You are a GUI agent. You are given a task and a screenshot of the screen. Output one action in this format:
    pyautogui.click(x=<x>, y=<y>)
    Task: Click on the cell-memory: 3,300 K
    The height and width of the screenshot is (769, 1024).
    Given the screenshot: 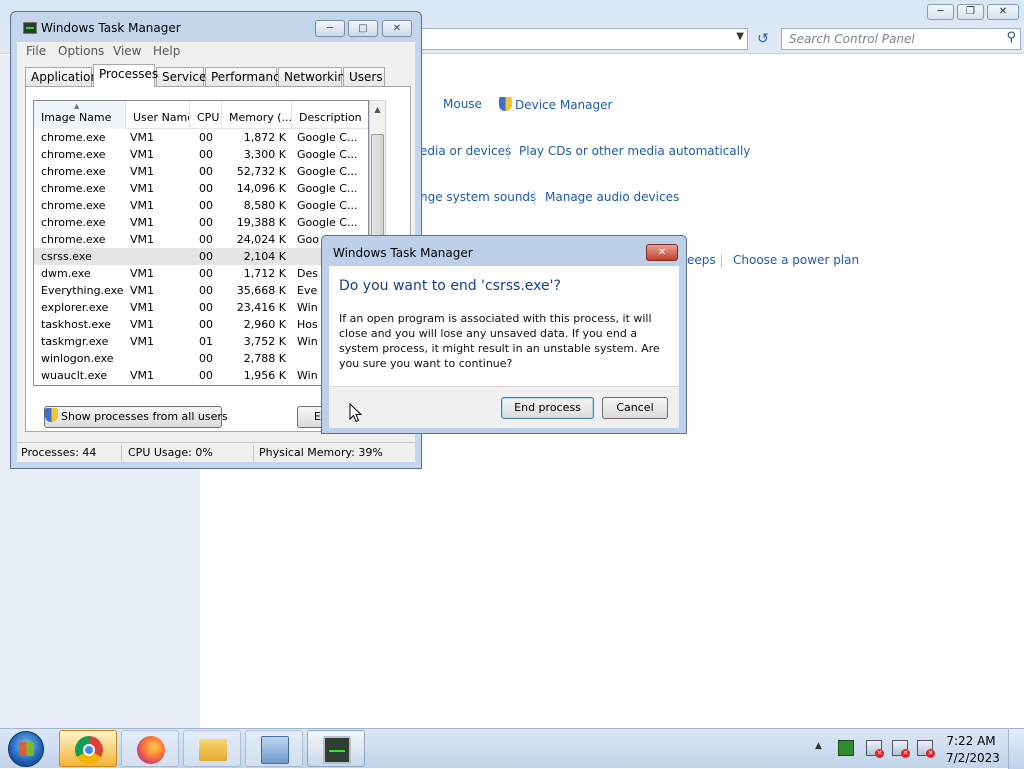 What is the action you would take?
    pyautogui.click(x=264, y=154)
    